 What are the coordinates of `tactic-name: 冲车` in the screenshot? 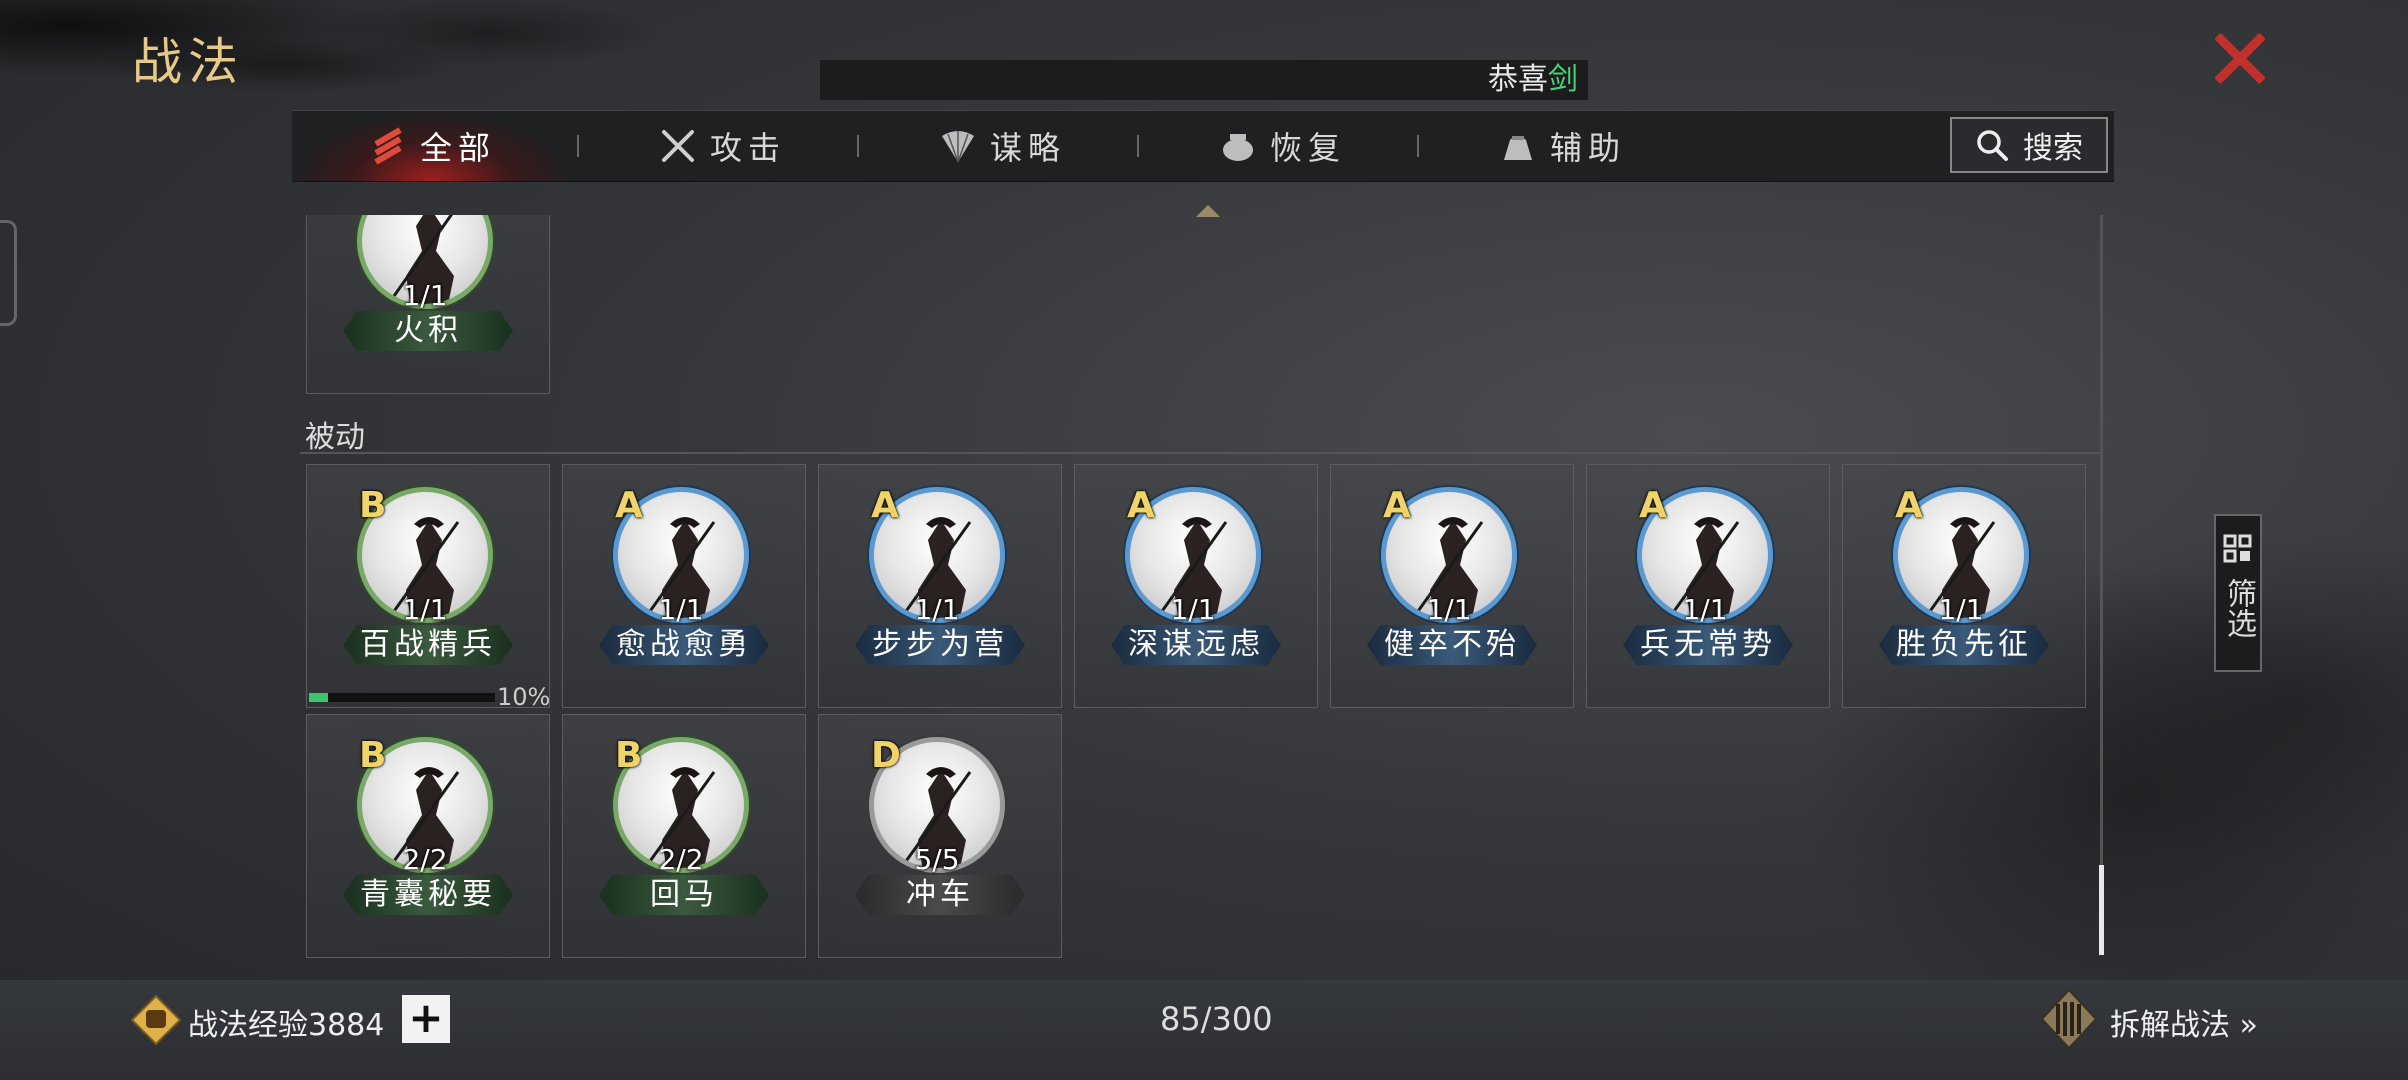 It's located at (940, 895).